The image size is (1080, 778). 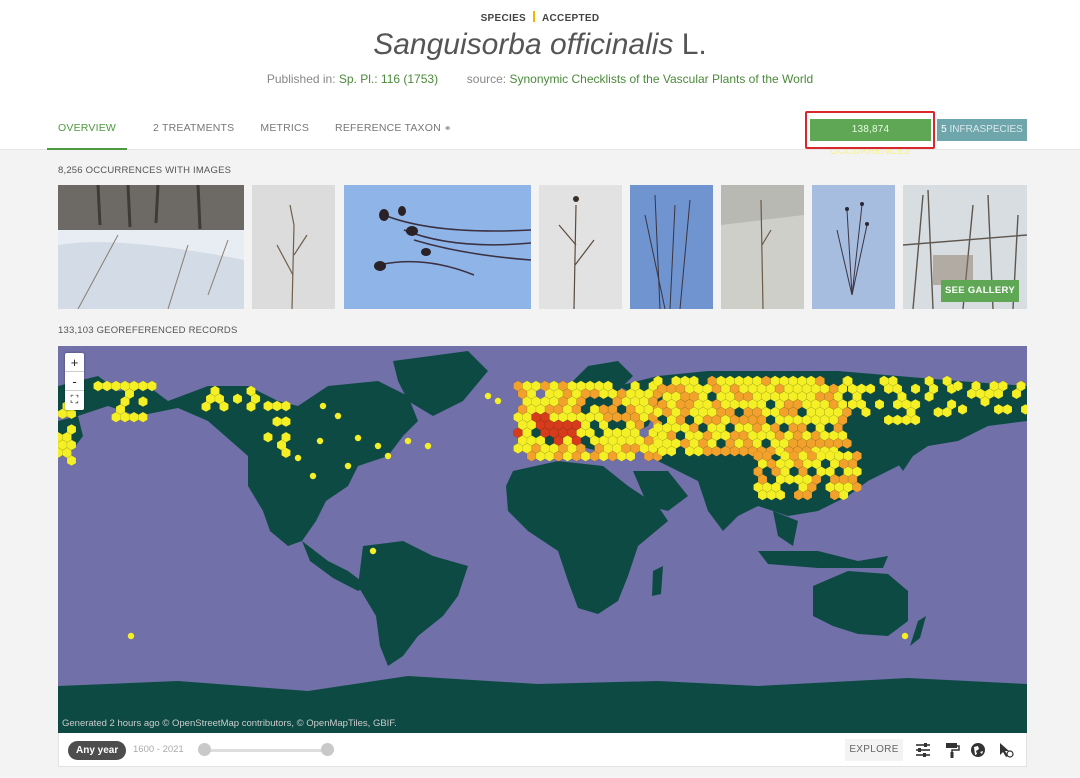 I want to click on globe-icon, so click(x=978, y=750).